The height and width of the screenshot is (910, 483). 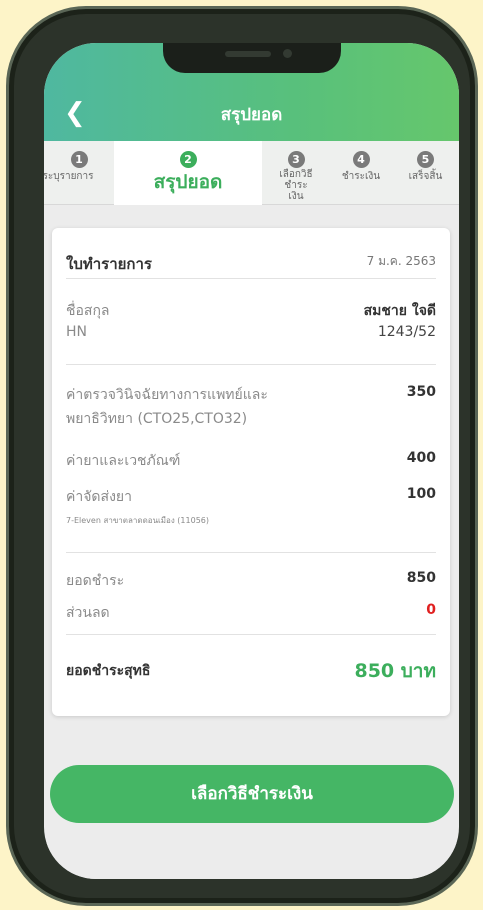 I want to click on step-3: 3 เลือกวิธีชำระเงิน, so click(x=296, y=173).